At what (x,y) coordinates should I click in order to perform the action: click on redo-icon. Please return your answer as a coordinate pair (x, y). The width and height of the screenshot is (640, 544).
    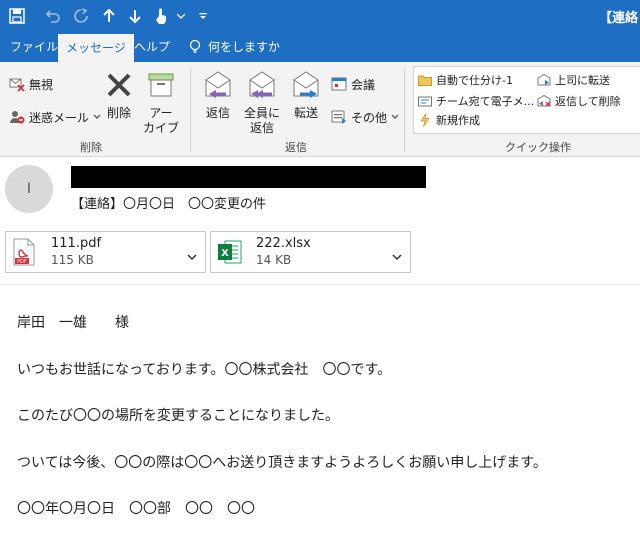
    Looking at the image, I should click on (81, 16).